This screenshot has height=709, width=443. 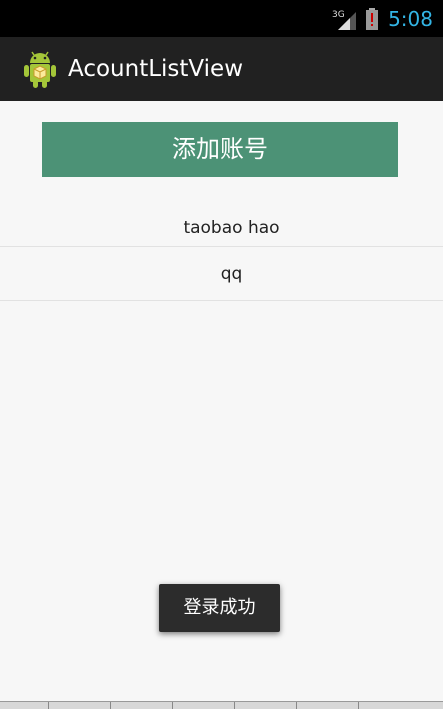 I want to click on svg-text: 3G, so click(x=338, y=15).